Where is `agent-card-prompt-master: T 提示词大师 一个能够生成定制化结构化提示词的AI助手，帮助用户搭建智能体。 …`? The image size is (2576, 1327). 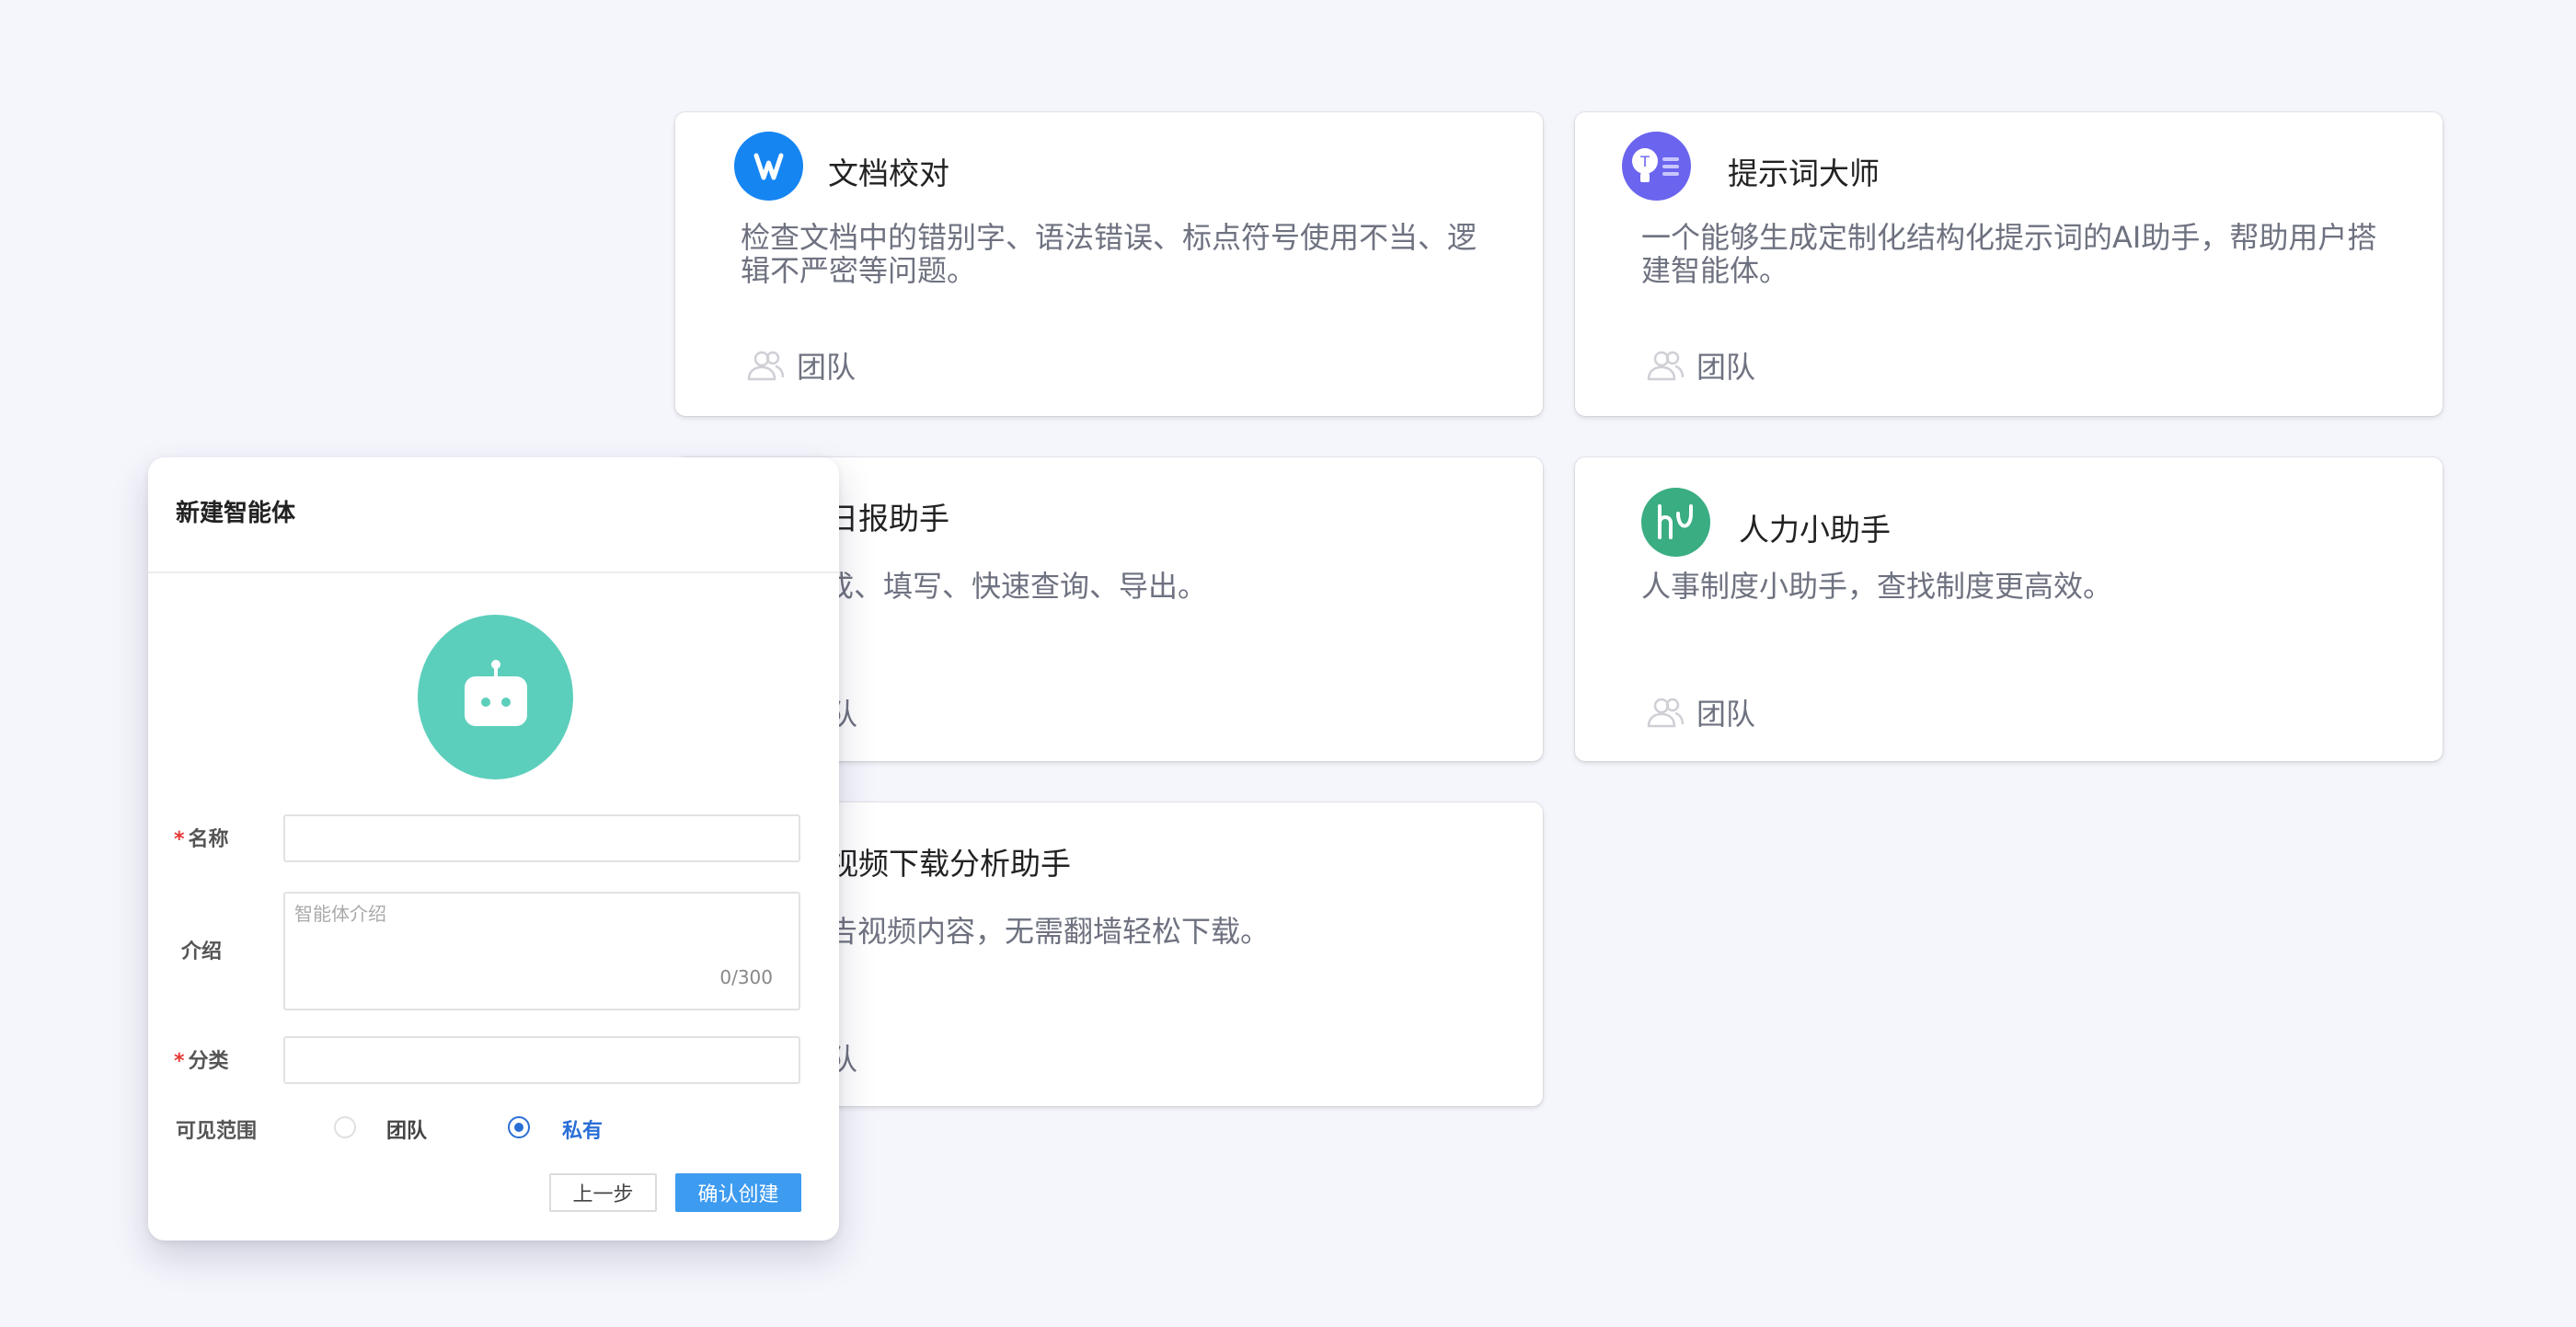
agent-card-prompt-master: T 提示词大师 一个能够生成定制化结构化提示词的AI助手，帮助用户搭建智能体。 … is located at coordinates (2009, 264).